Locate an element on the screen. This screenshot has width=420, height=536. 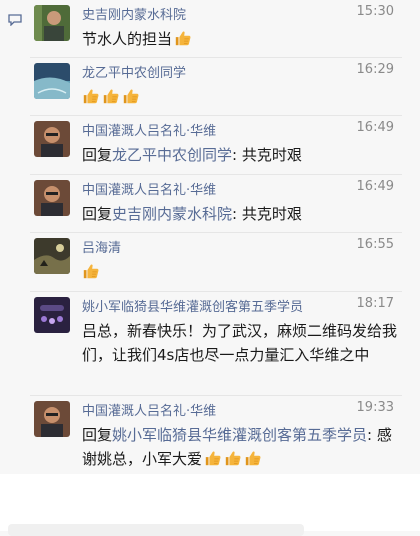
comment-text-content: 节水人的担当 is located at coordinates (127, 39).